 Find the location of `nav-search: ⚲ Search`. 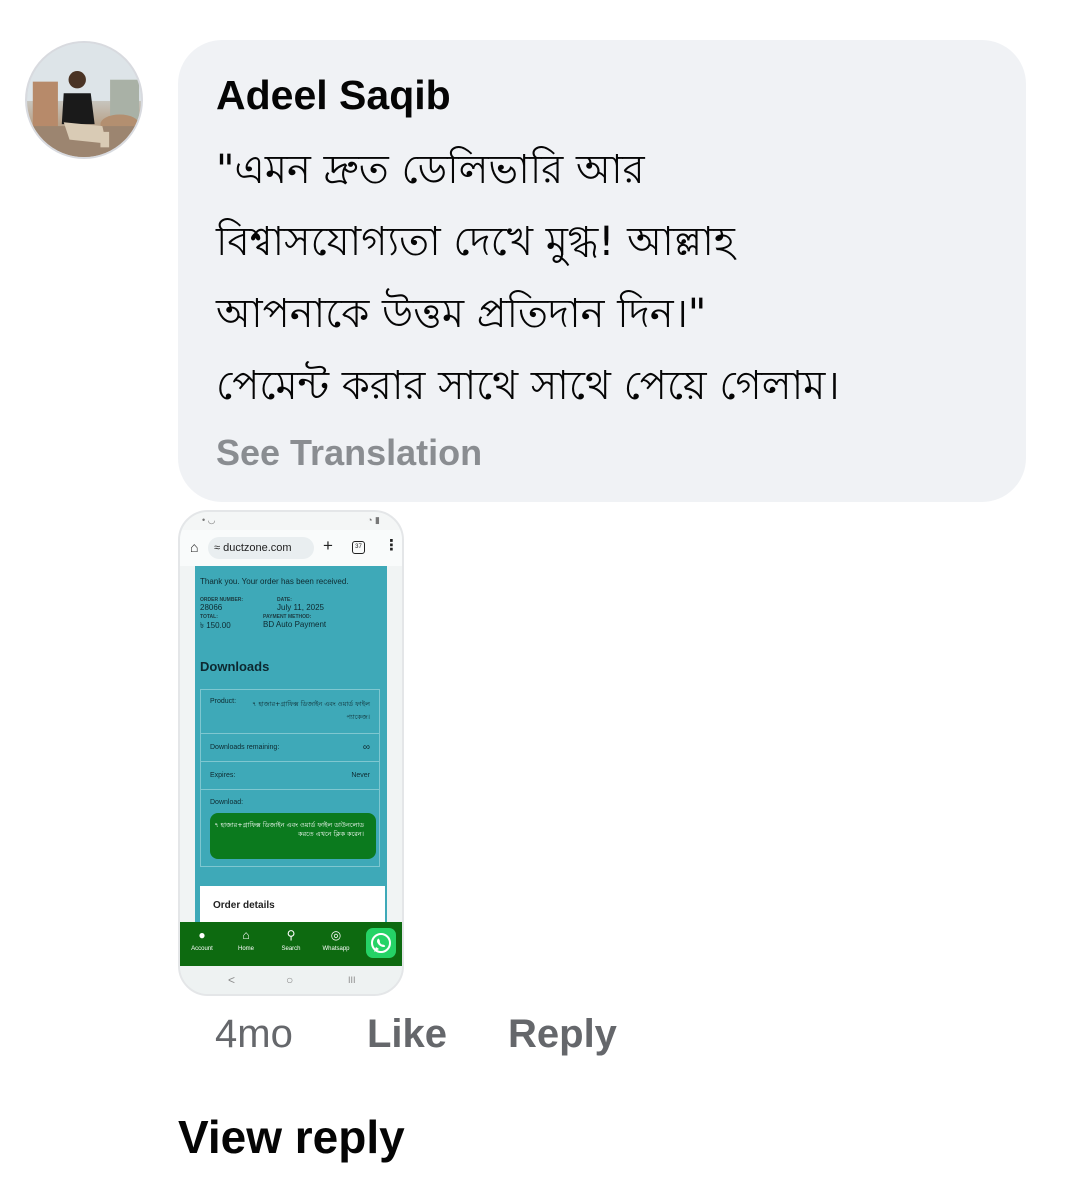

nav-search: ⚲ Search is located at coordinates (291, 940).